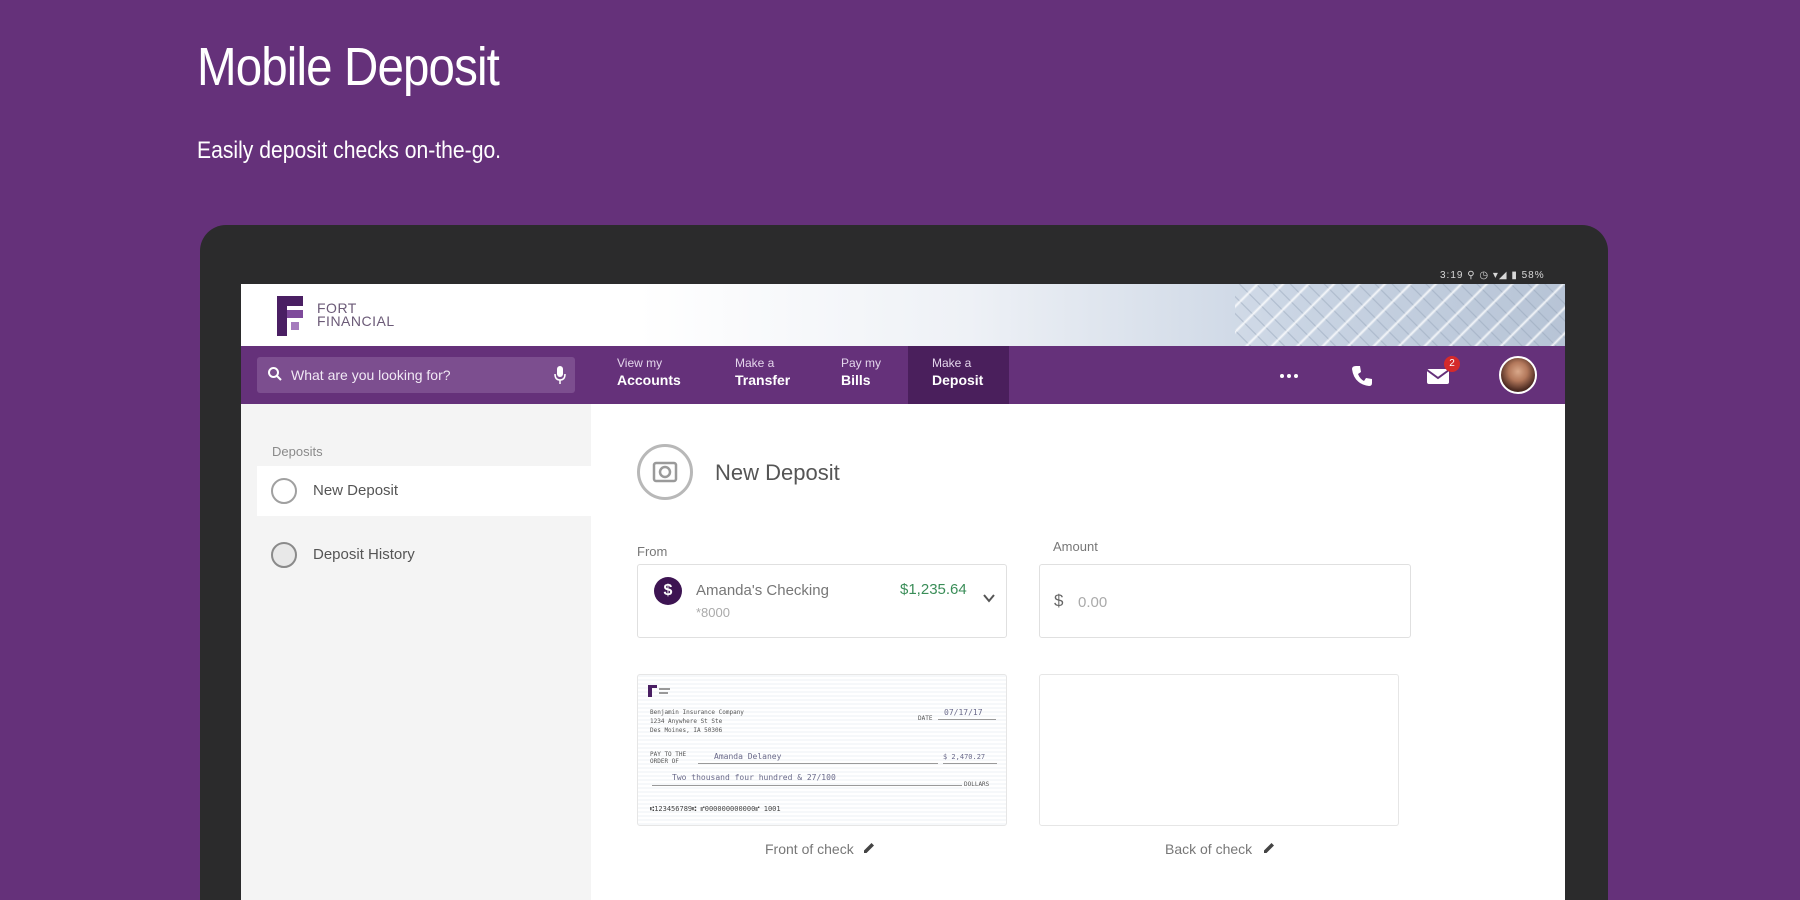  I want to click on nav-item-line2: Accounts, so click(649, 380).